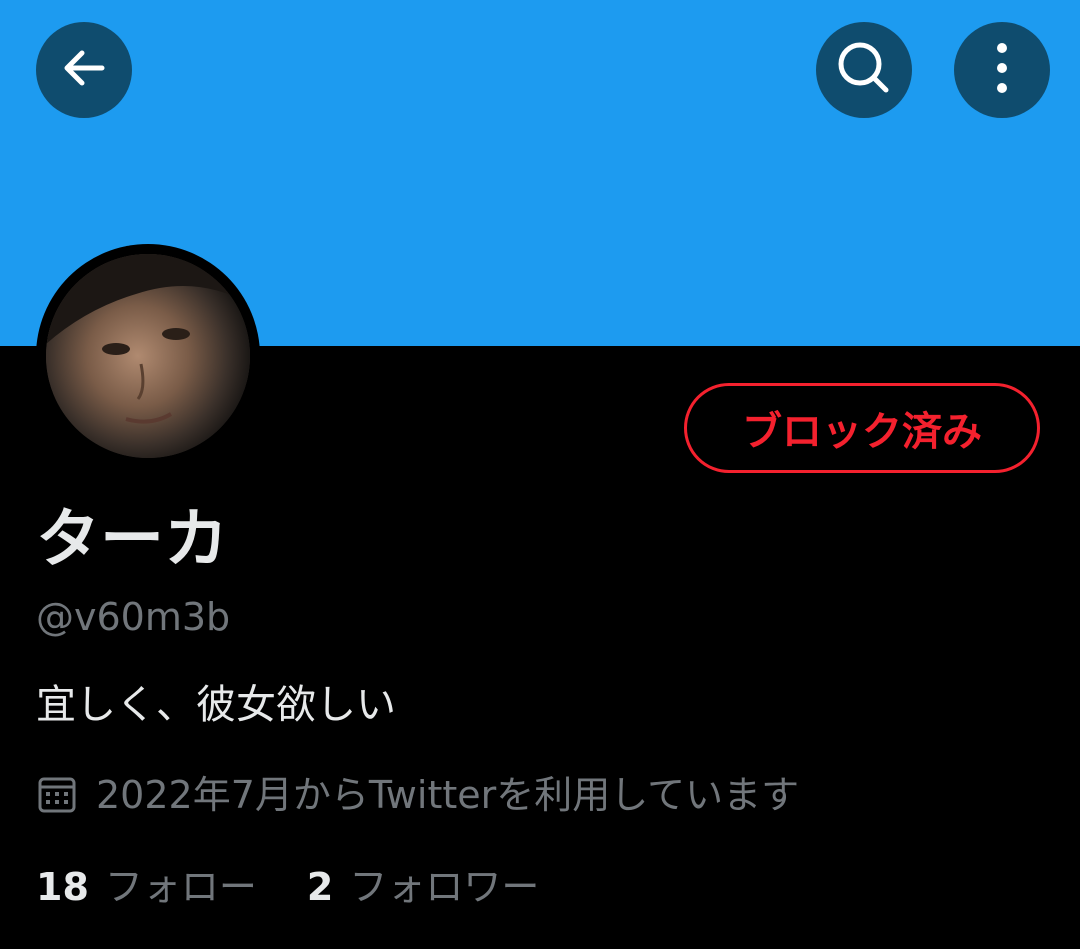 The height and width of the screenshot is (949, 1080). Describe the element at coordinates (216, 705) in the screenshot. I see `profile-bio: 宜しく、彼女欲しい` at that location.